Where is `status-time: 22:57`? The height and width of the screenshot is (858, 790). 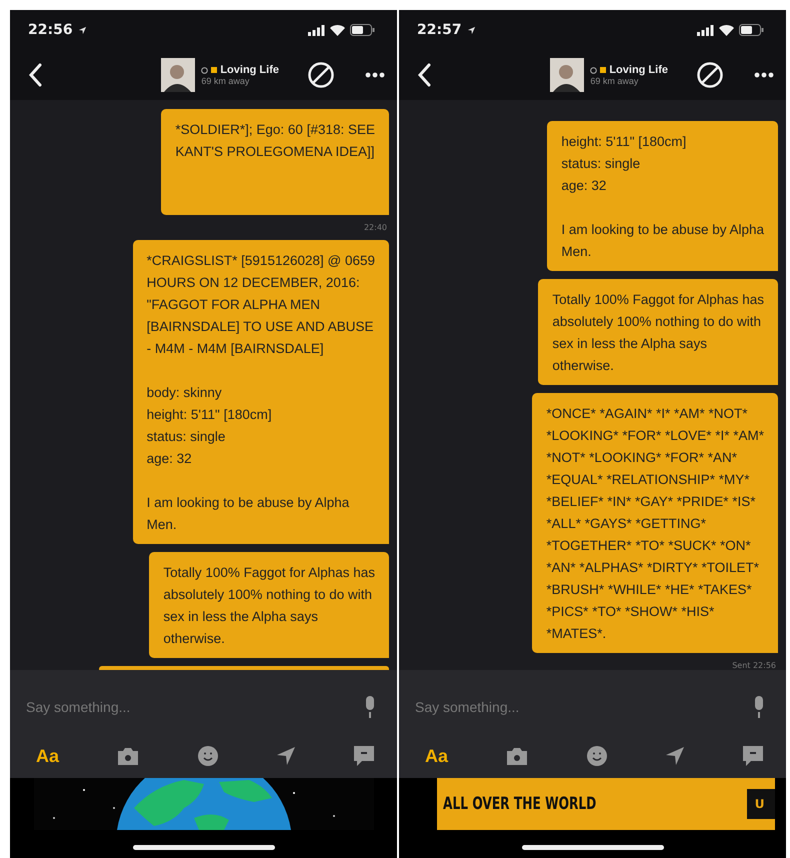
status-time: 22:57 is located at coordinates (439, 30).